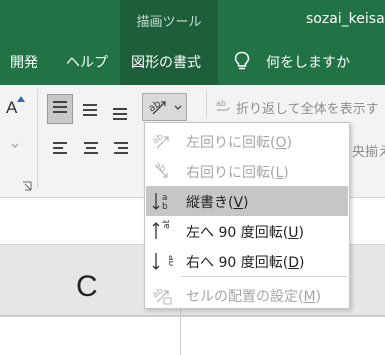  Describe the element at coordinates (156, 106) in the screenshot. I see `ab-diagonal-icon: ab` at that location.